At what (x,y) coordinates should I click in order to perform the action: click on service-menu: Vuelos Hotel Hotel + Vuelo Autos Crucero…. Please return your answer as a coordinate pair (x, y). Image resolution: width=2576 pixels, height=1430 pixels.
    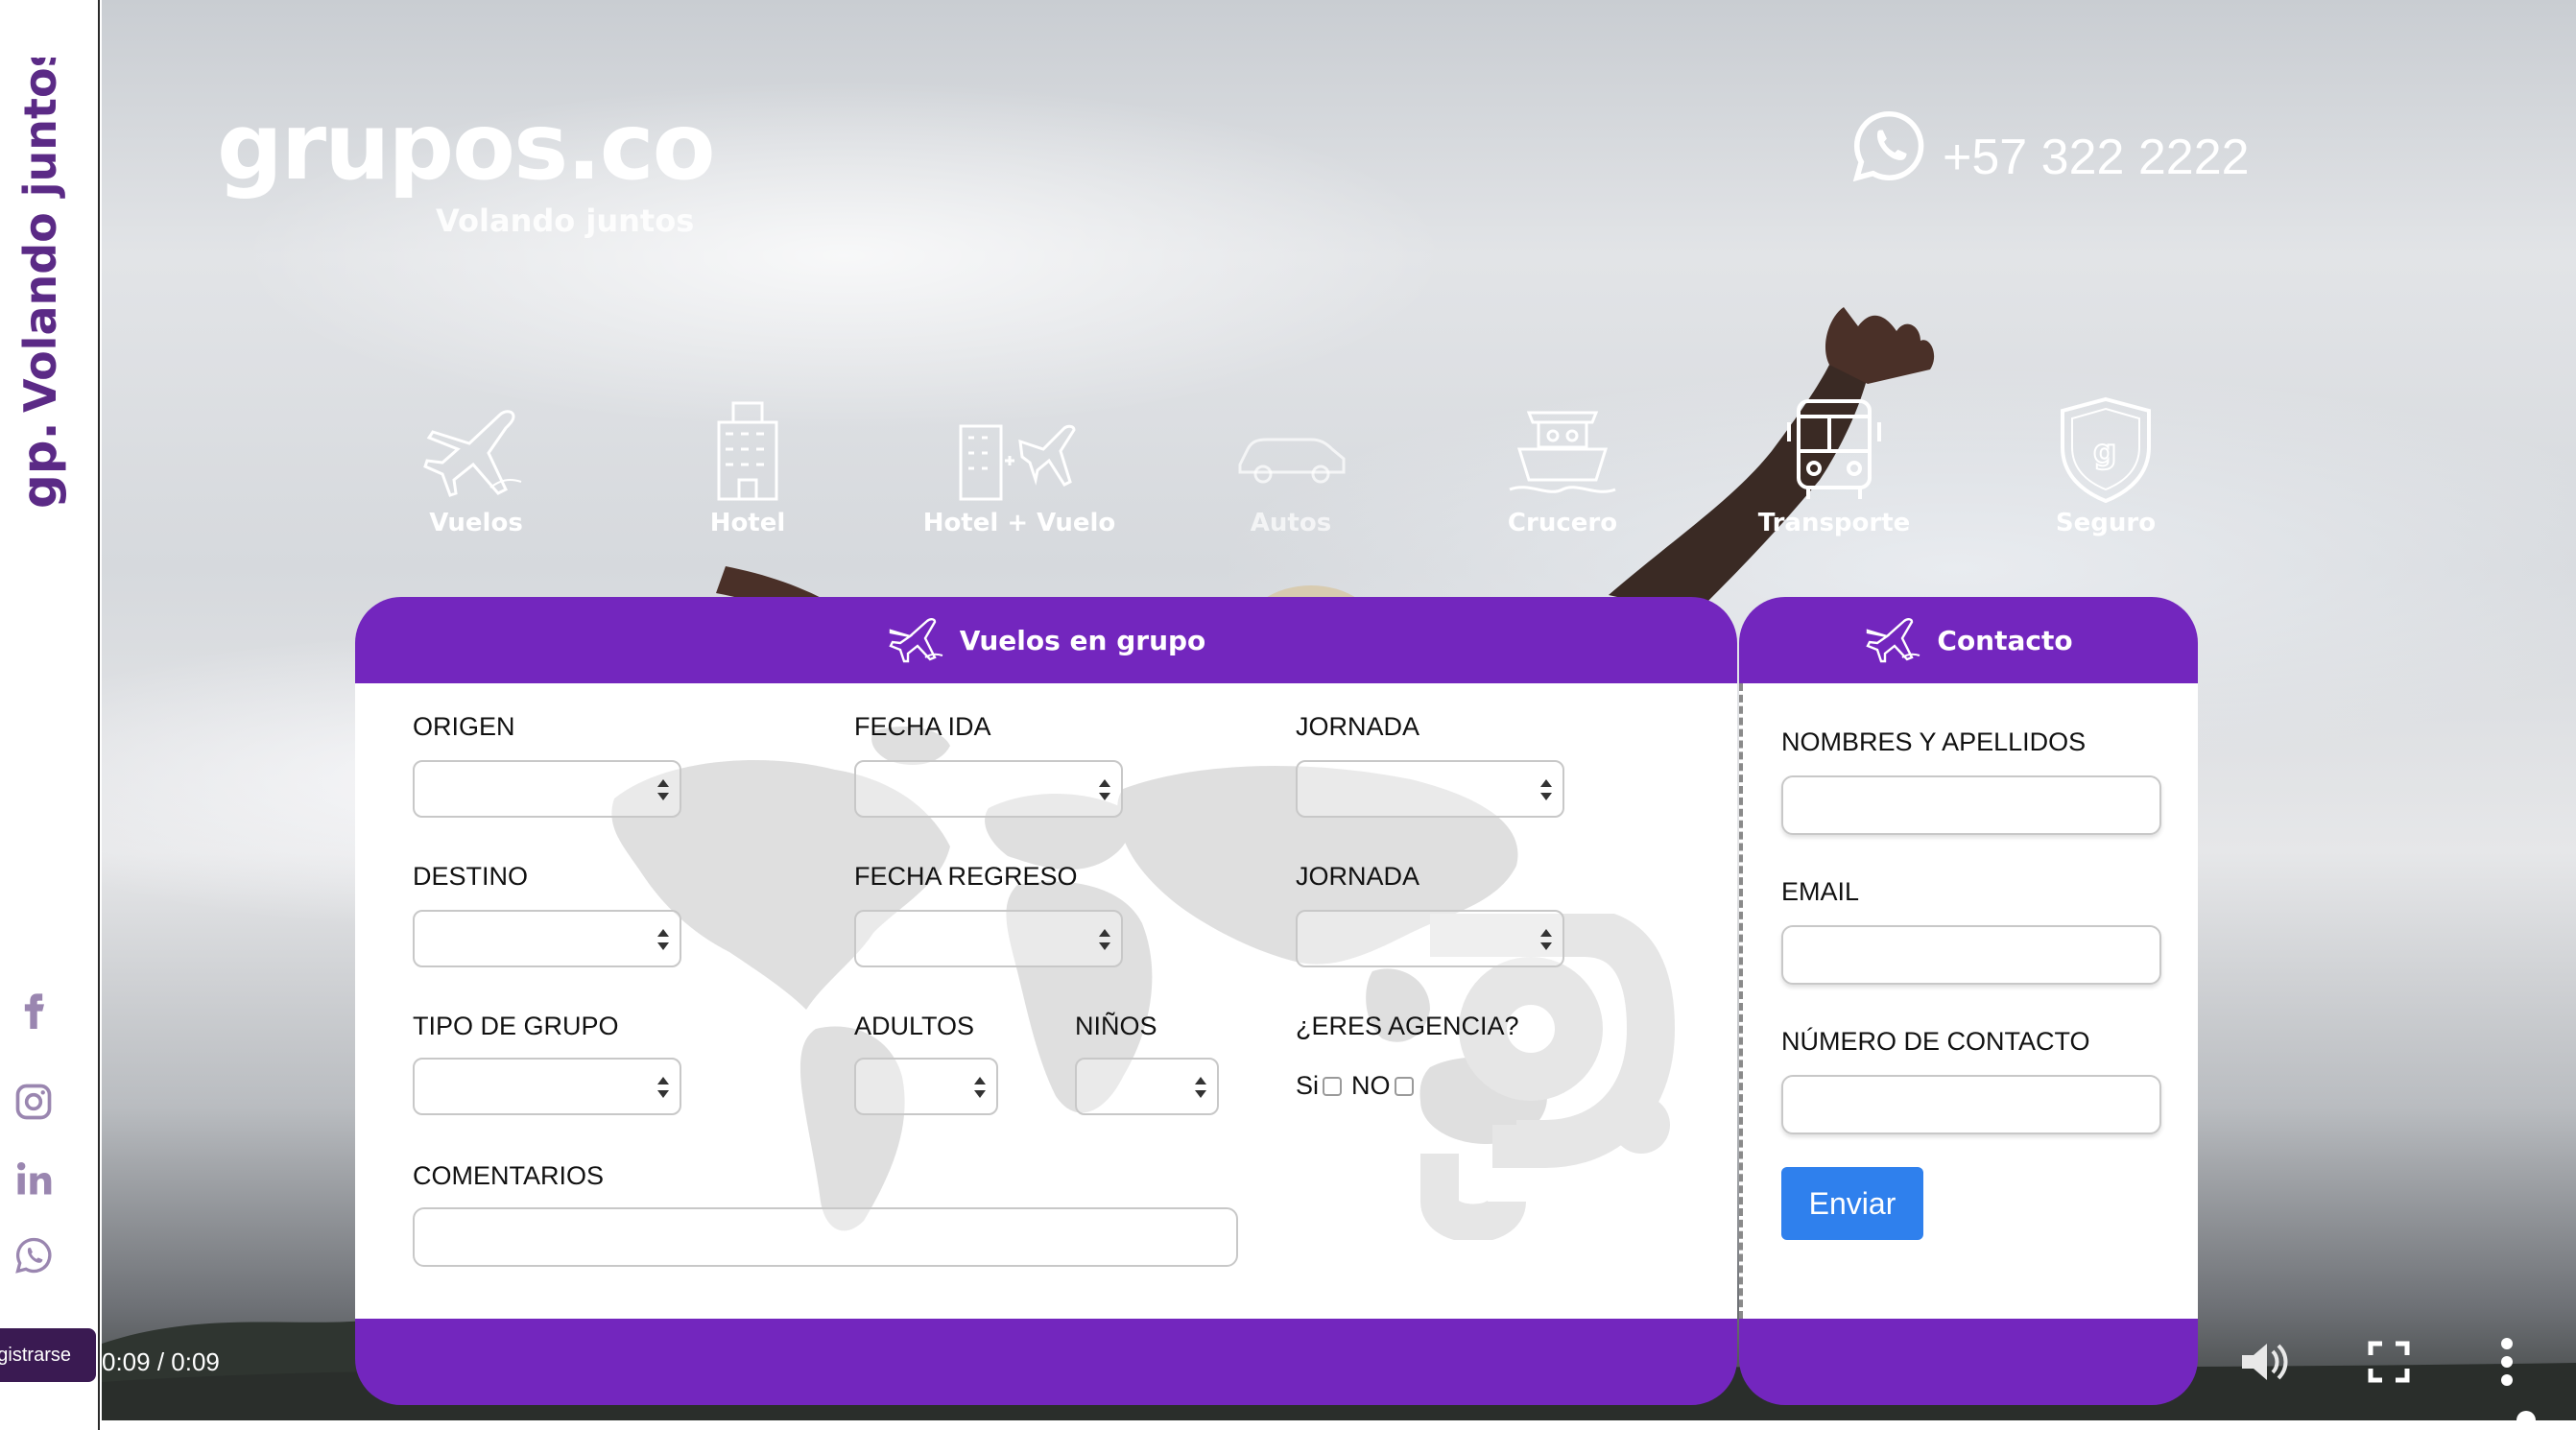
    Looking at the image, I should click on (1320, 470).